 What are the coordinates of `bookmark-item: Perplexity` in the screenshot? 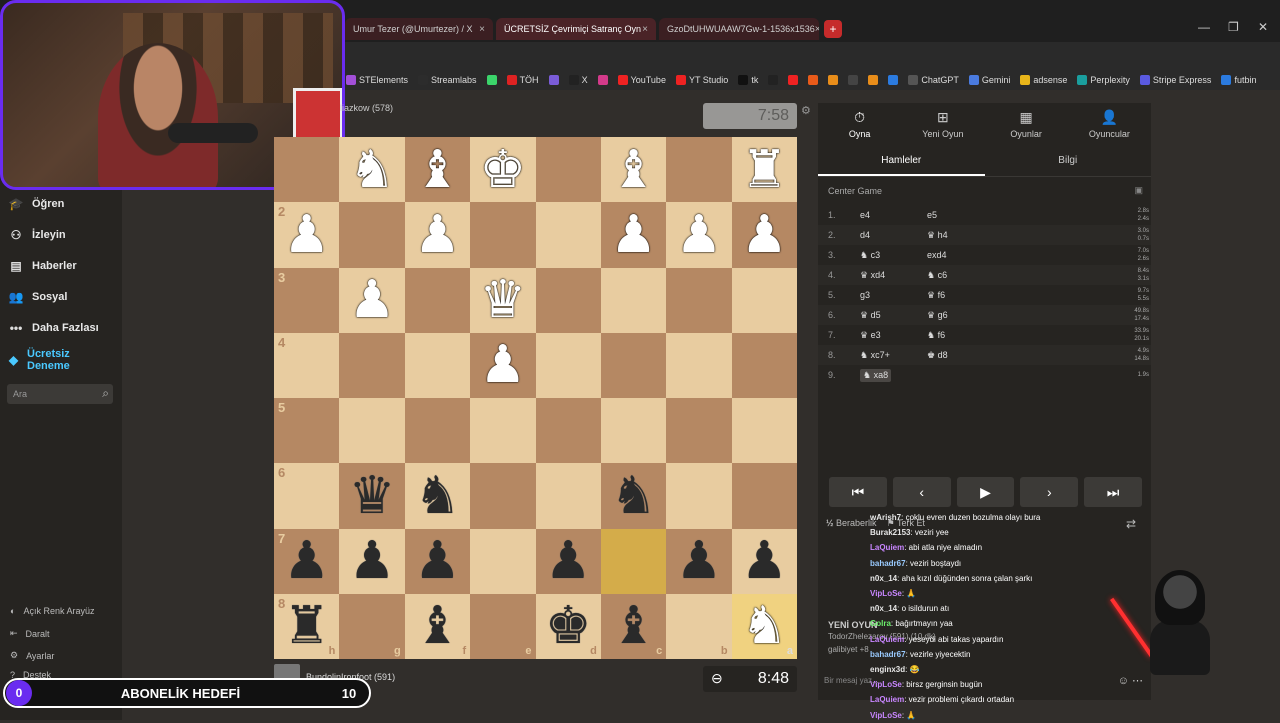 It's located at (1103, 80).